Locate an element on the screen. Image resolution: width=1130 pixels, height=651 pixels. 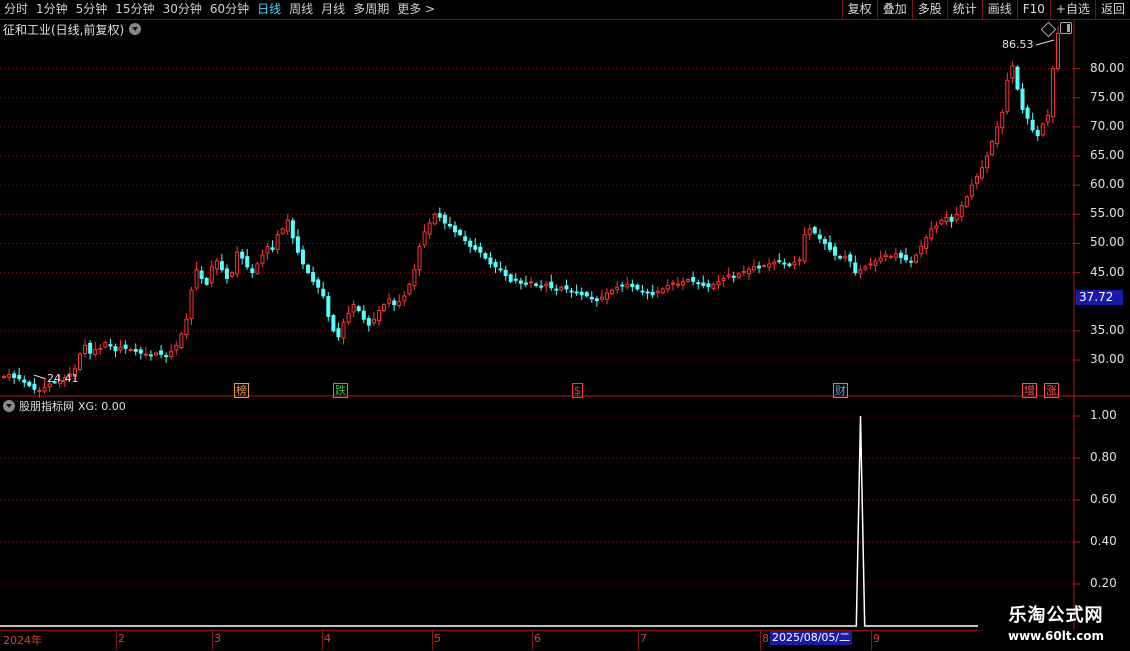
month-label: 2024年 is located at coordinates (22, 640).